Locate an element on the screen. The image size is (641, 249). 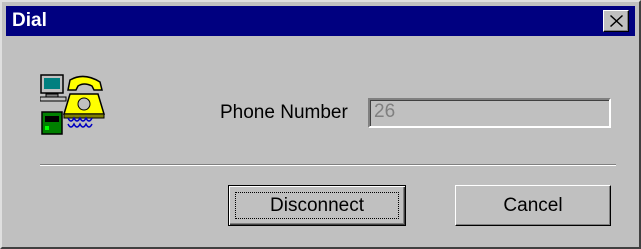
title-bar: Dial is located at coordinates (320, 21).